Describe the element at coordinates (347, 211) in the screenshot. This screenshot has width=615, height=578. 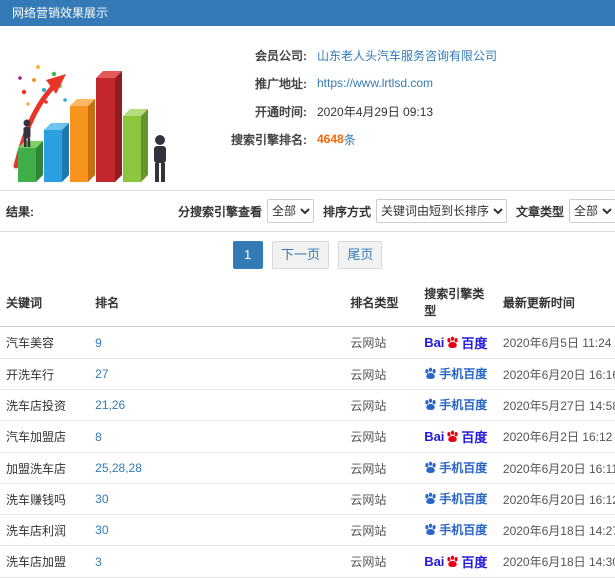
I see `sort-mode-label: 排序方式` at that location.